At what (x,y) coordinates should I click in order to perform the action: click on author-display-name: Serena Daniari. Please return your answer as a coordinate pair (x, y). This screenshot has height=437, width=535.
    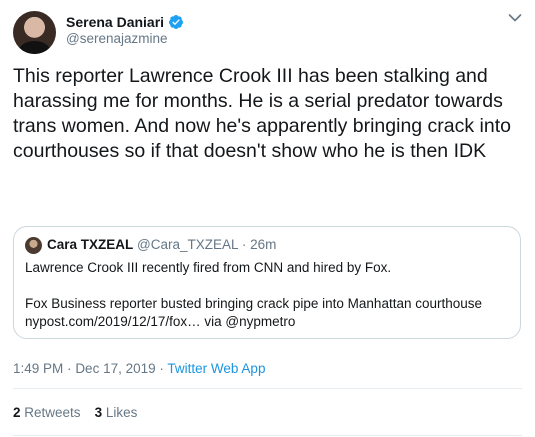
    Looking at the image, I should click on (115, 22).